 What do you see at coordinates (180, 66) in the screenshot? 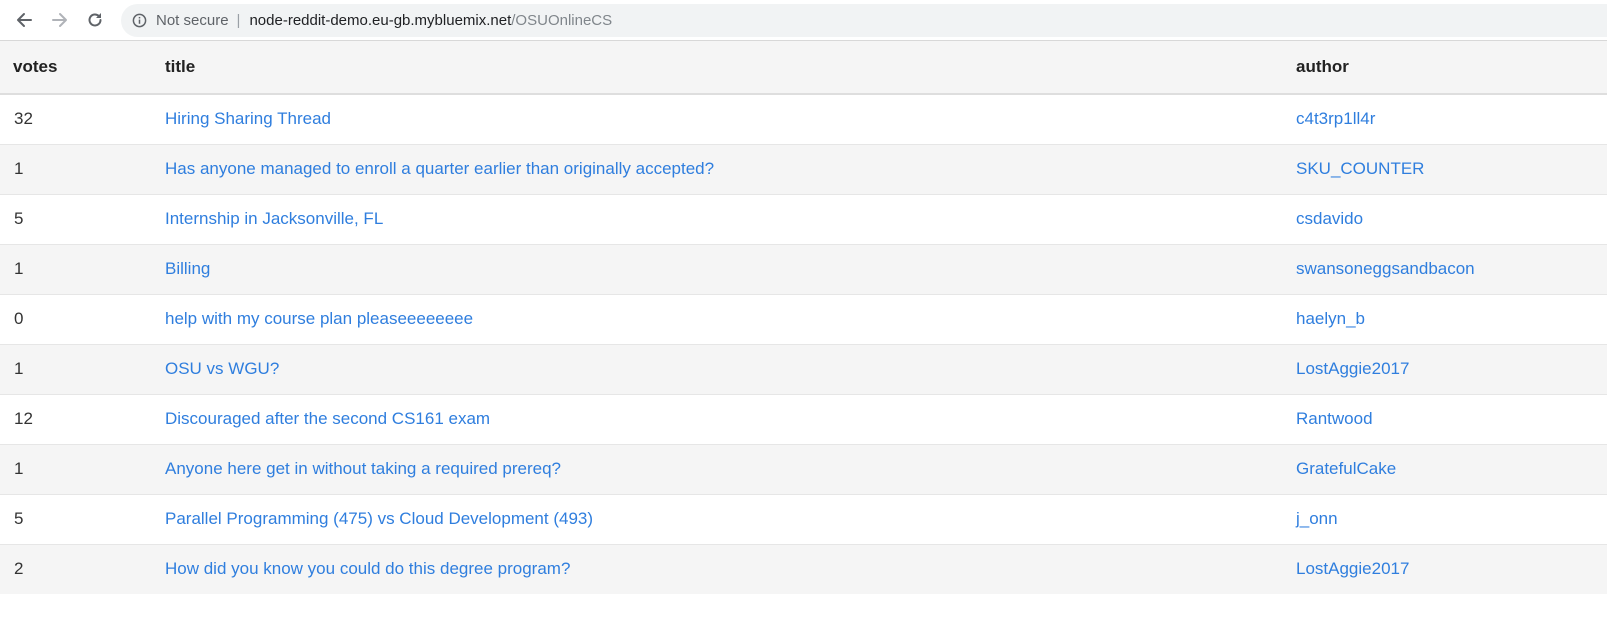
I see `title-column-header: title` at bounding box center [180, 66].